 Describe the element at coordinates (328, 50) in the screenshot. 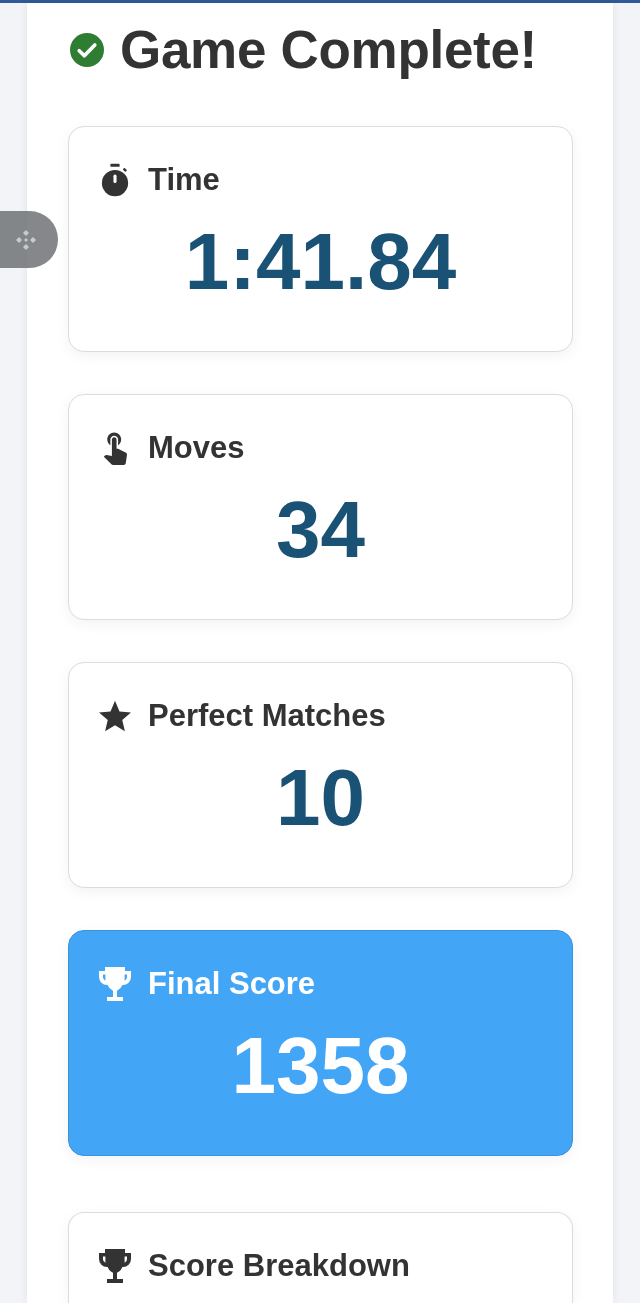

I see `page-title: Game Complete!` at that location.